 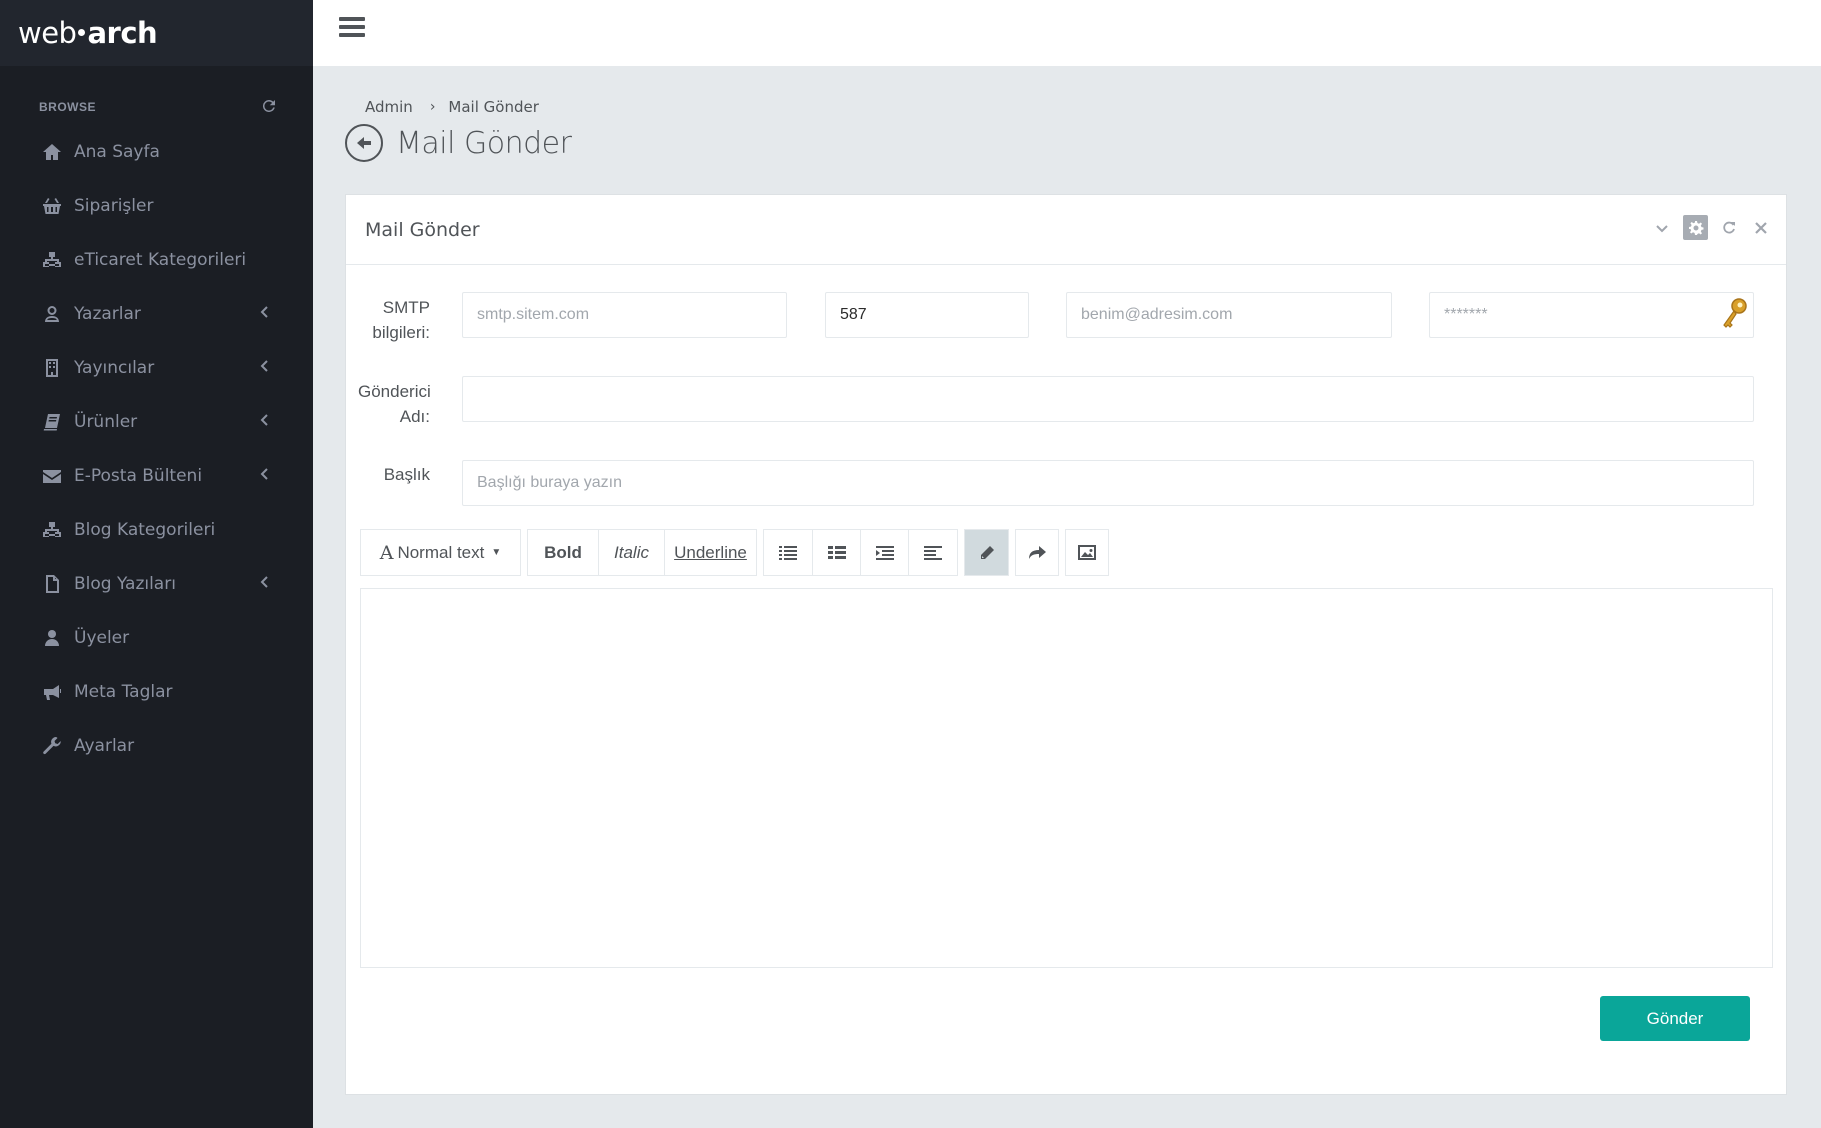 What do you see at coordinates (156, 638) in the screenshot?
I see `sidebar-item-uyeler: Üyeler` at bounding box center [156, 638].